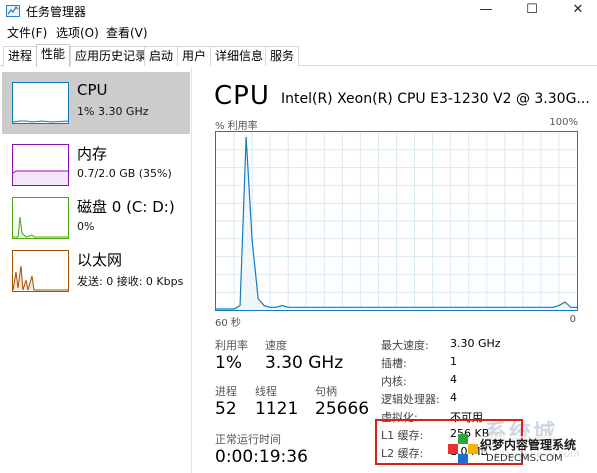 The height and width of the screenshot is (473, 597). What do you see at coordinates (113, 111) in the screenshot?
I see `sidebar-cpu-sub: 1% 3.30 GHz` at bounding box center [113, 111].